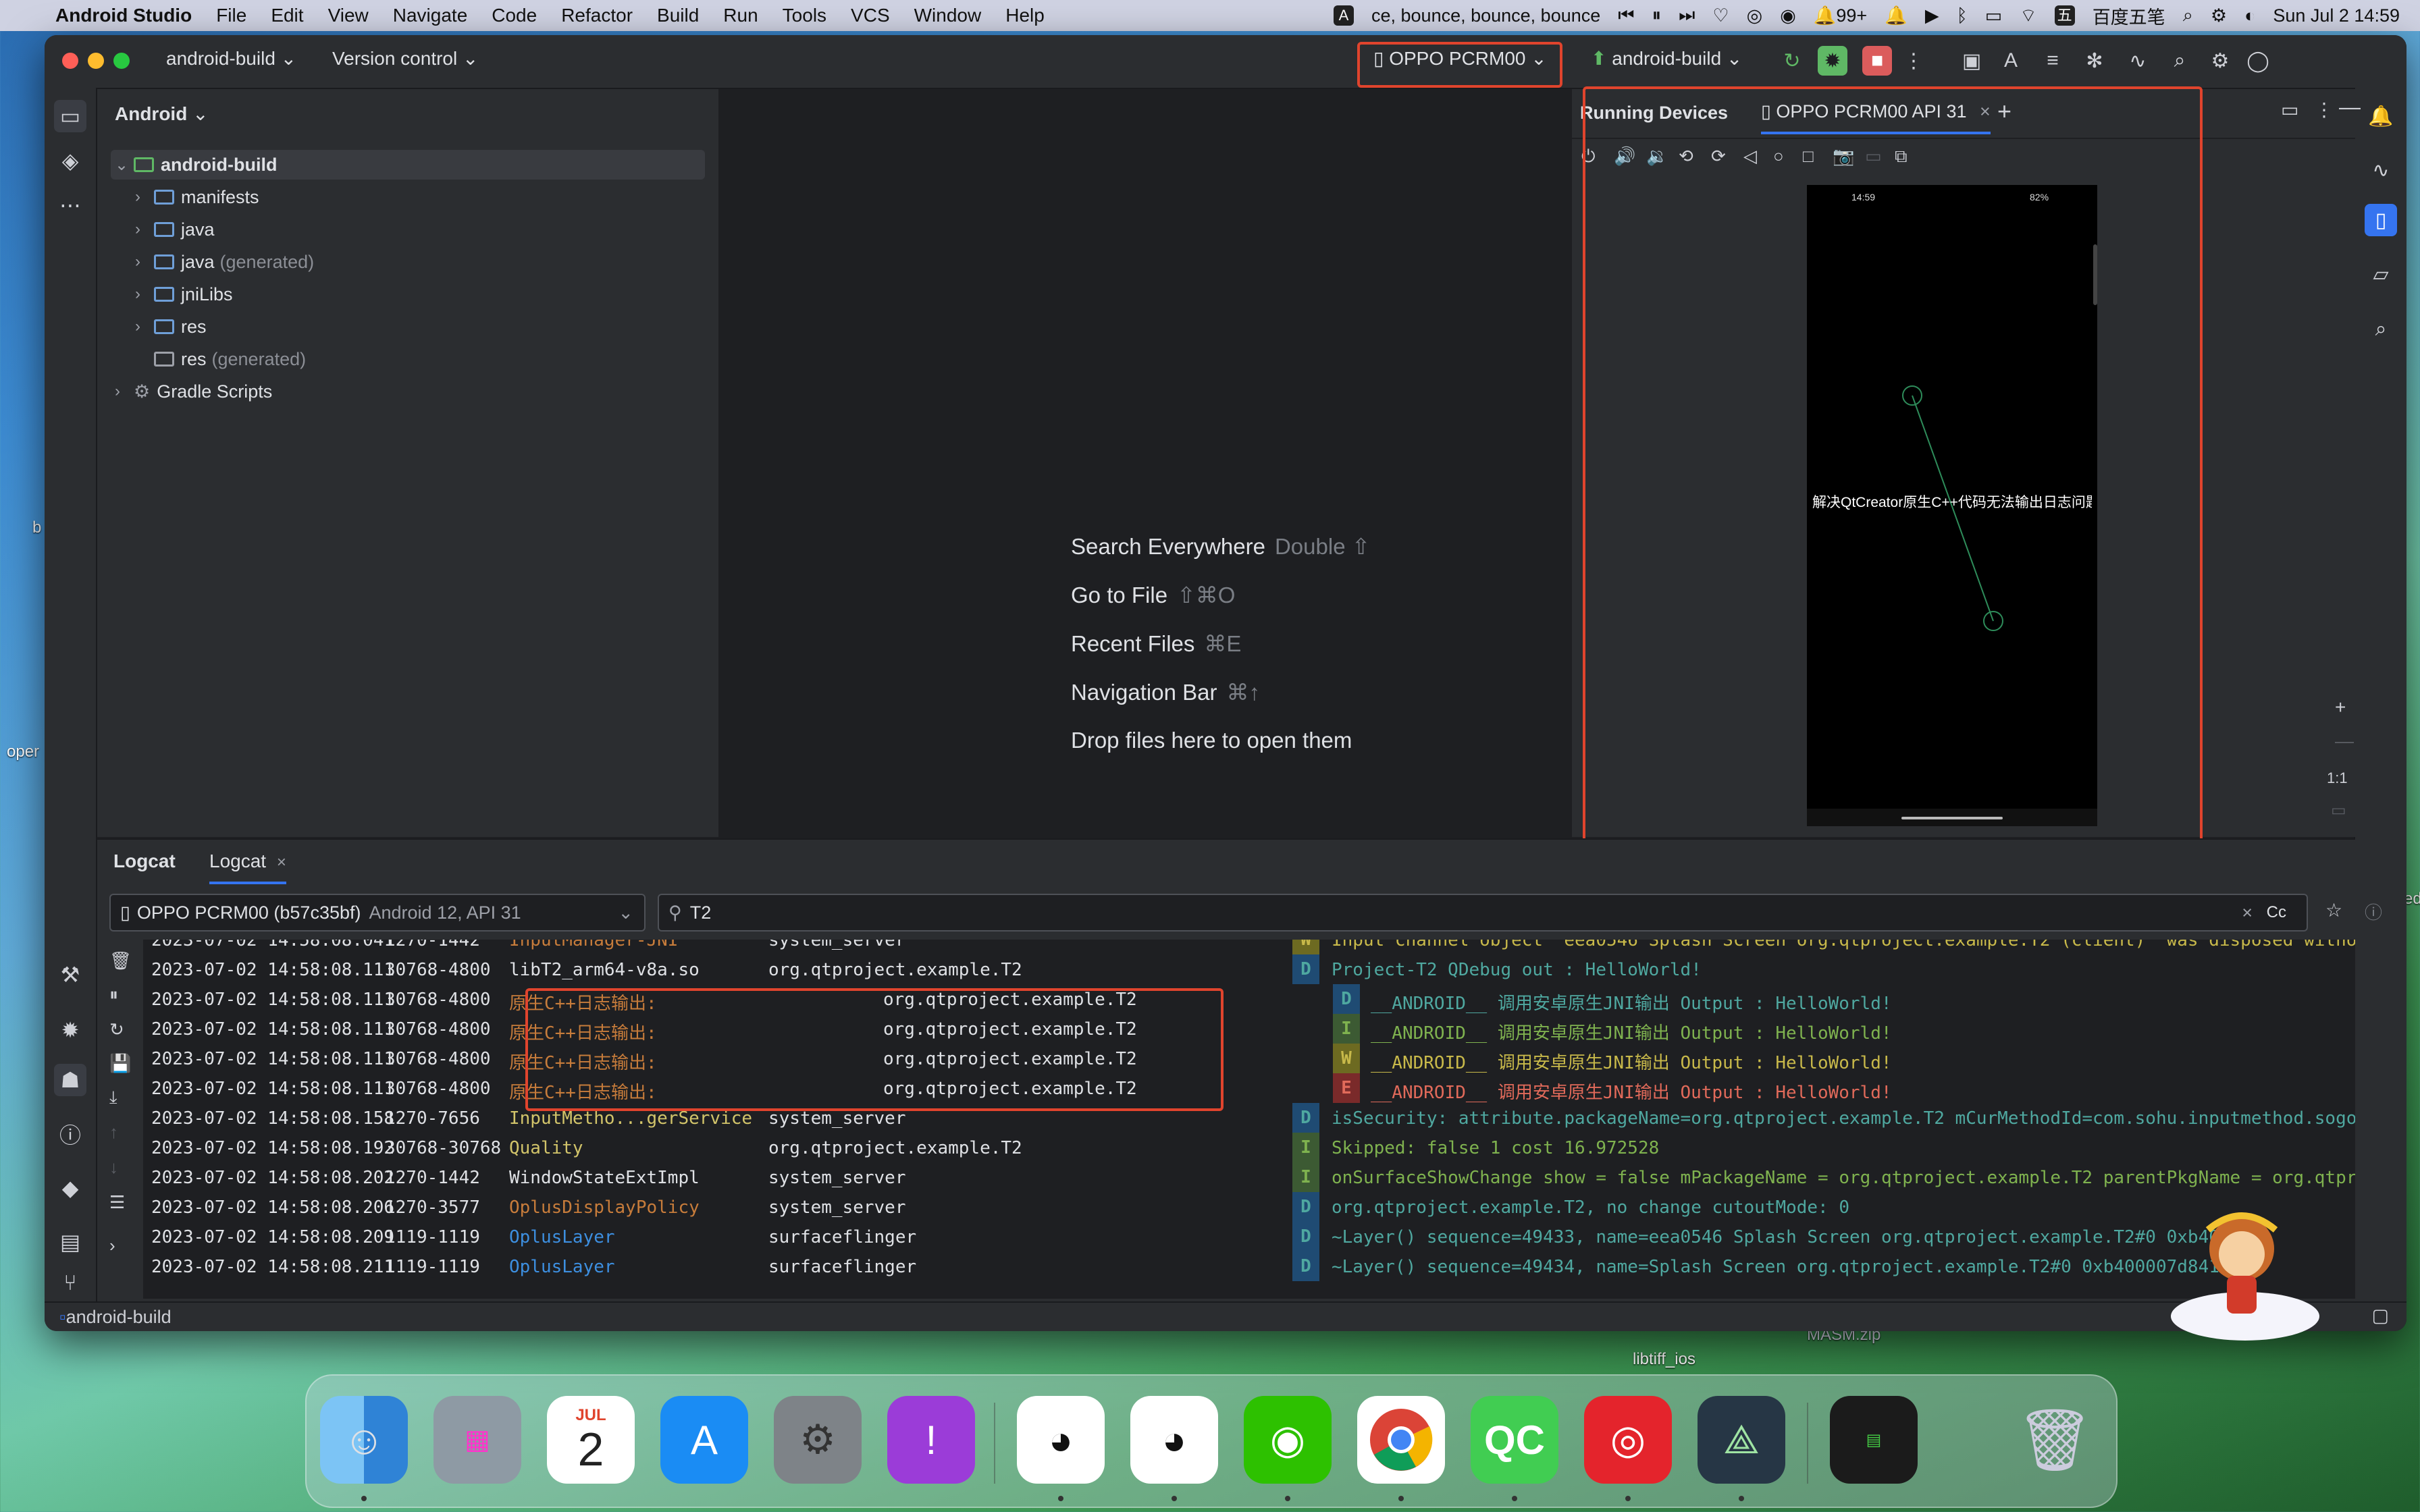  I want to click on zoom-window-button, so click(121, 61).